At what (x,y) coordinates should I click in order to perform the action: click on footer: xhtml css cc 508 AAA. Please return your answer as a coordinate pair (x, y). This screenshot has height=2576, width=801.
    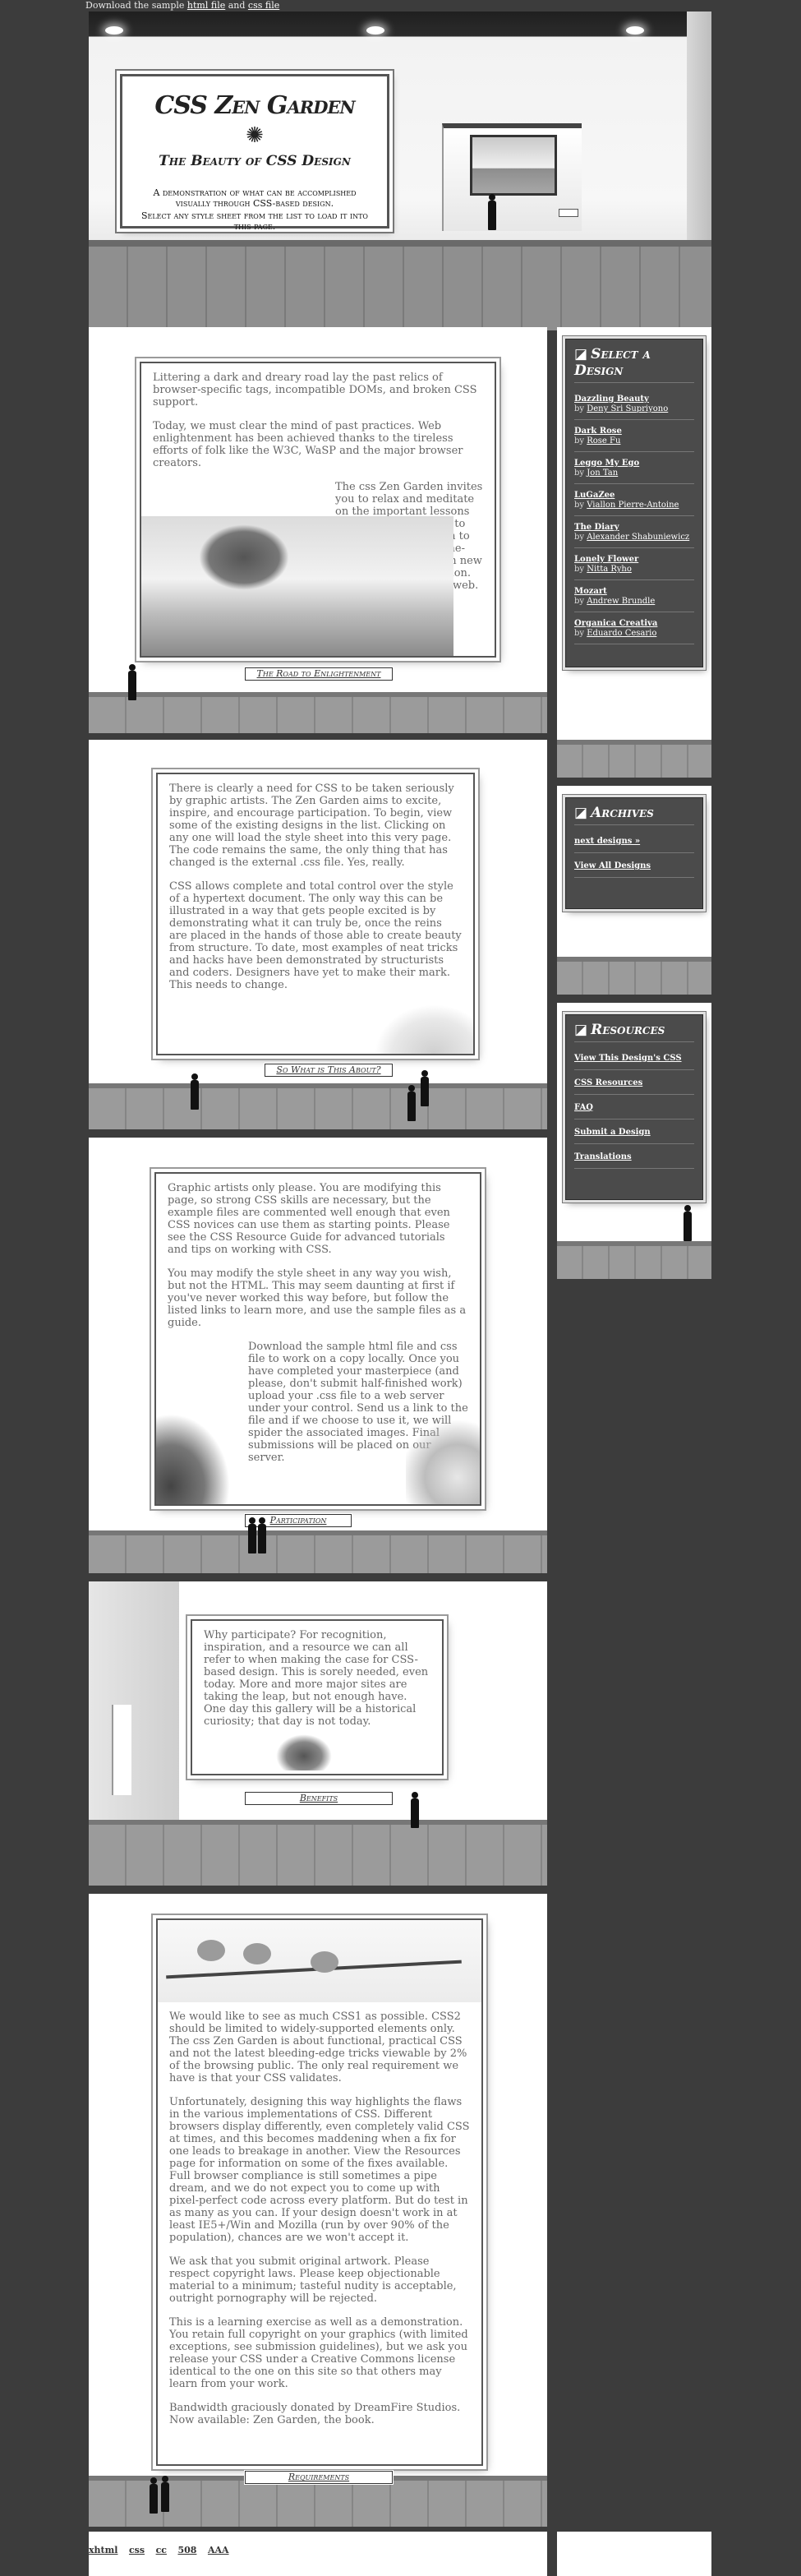
    Looking at the image, I should click on (318, 2554).